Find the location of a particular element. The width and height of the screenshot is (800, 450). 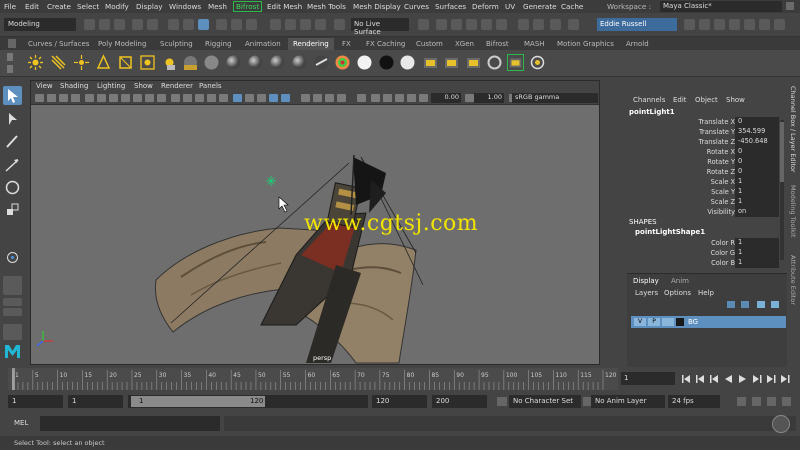

motion-blur-icon is located at coordinates (261, 98).